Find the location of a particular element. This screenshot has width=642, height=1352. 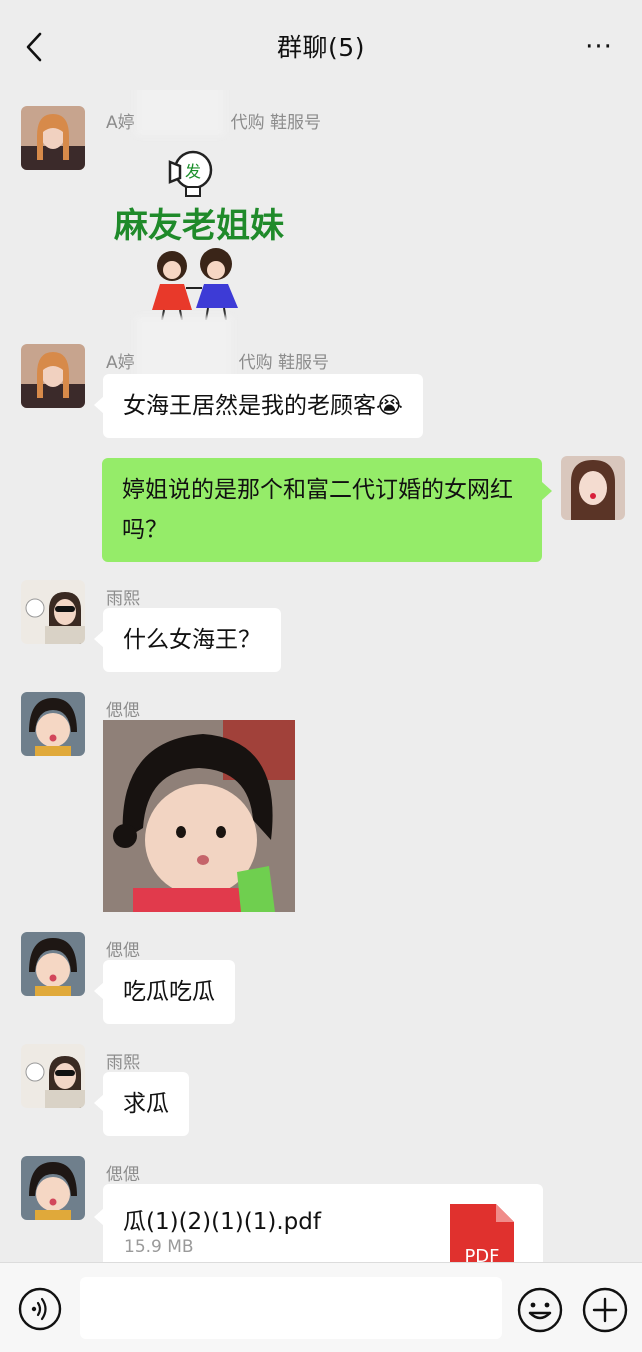

input-bar is located at coordinates (321, 1307).